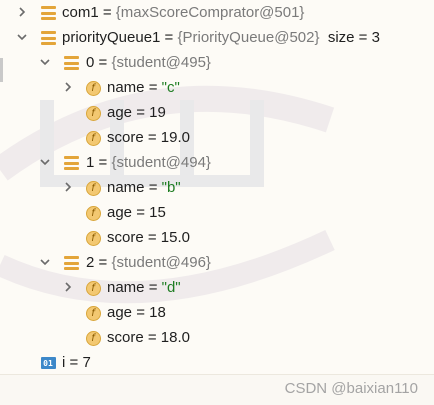  I want to click on string-value: "d", so click(171, 287).